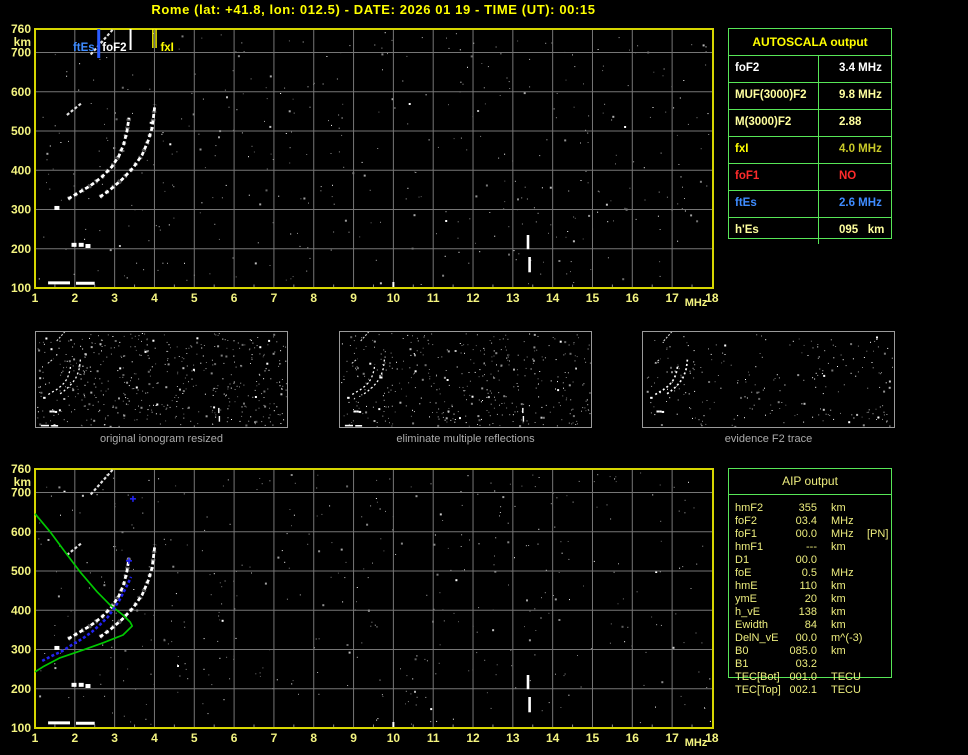  What do you see at coordinates (757, 638) in the screenshot?
I see `aip-param: DelN_vE` at bounding box center [757, 638].